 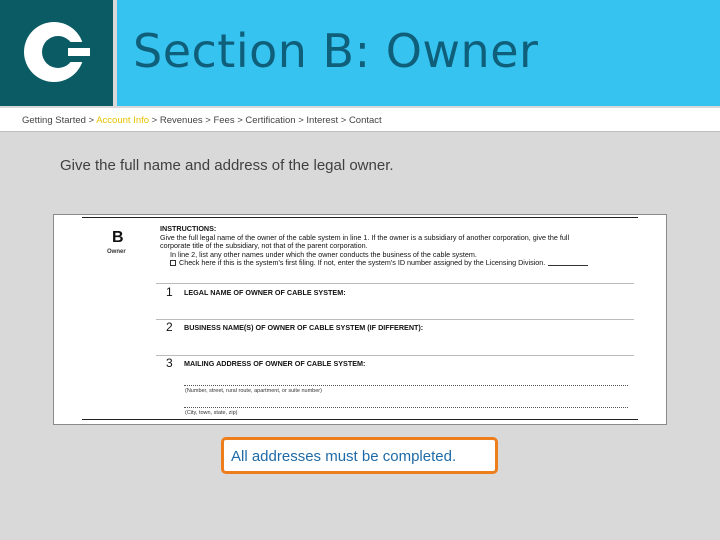 I want to click on breadcrumb-fees: Fees, so click(x=223, y=120).